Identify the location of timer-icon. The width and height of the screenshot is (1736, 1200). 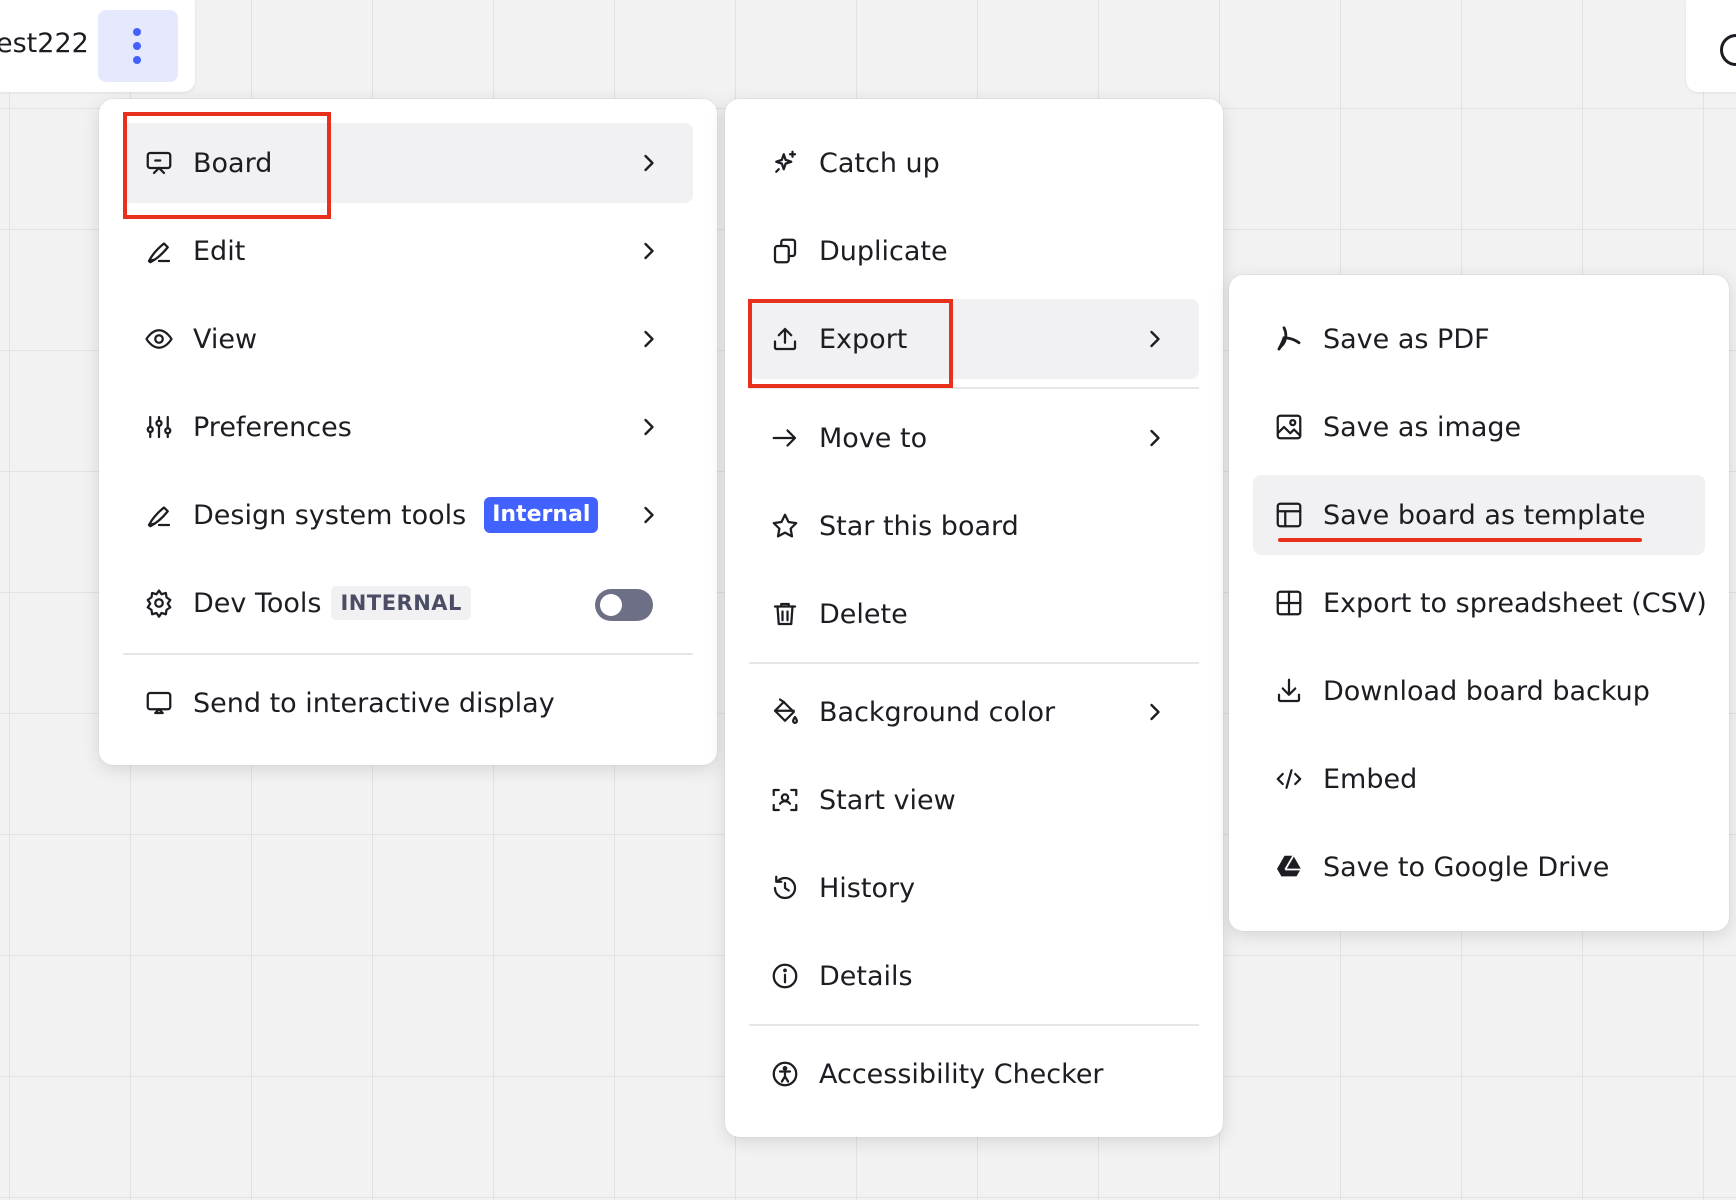
(1728, 50).